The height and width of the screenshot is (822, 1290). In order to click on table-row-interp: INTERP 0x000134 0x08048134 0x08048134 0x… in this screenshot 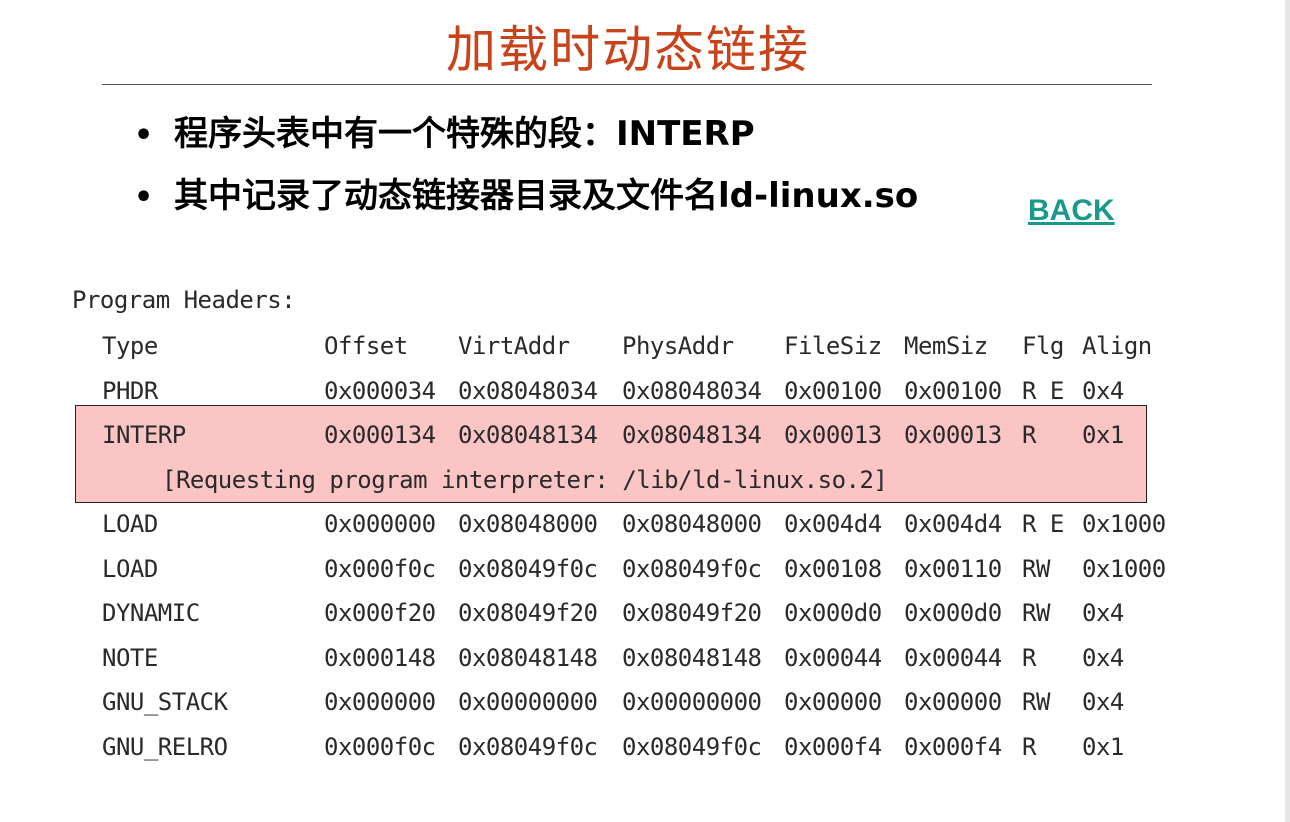, I will do `click(598, 435)`.